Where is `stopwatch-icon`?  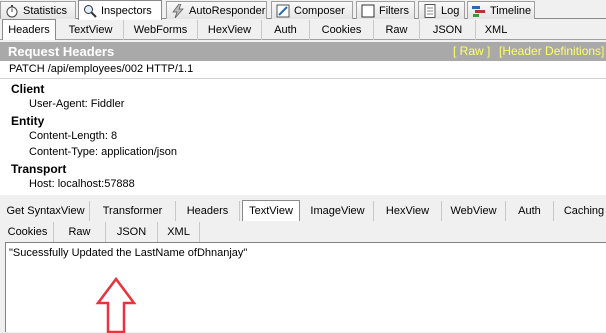 stopwatch-icon is located at coordinates (12, 11).